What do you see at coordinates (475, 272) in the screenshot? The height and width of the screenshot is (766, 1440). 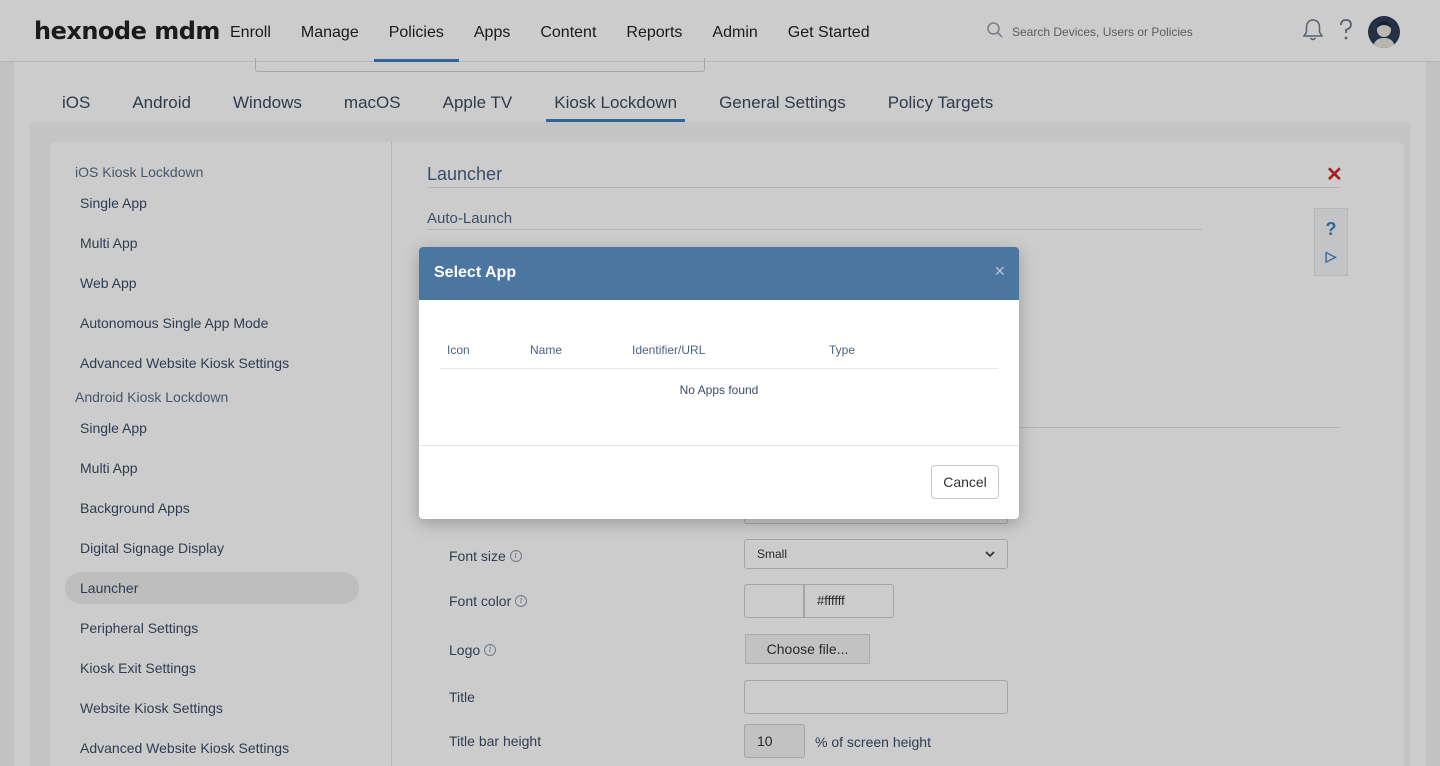 I see `modal-title: Select App` at bounding box center [475, 272].